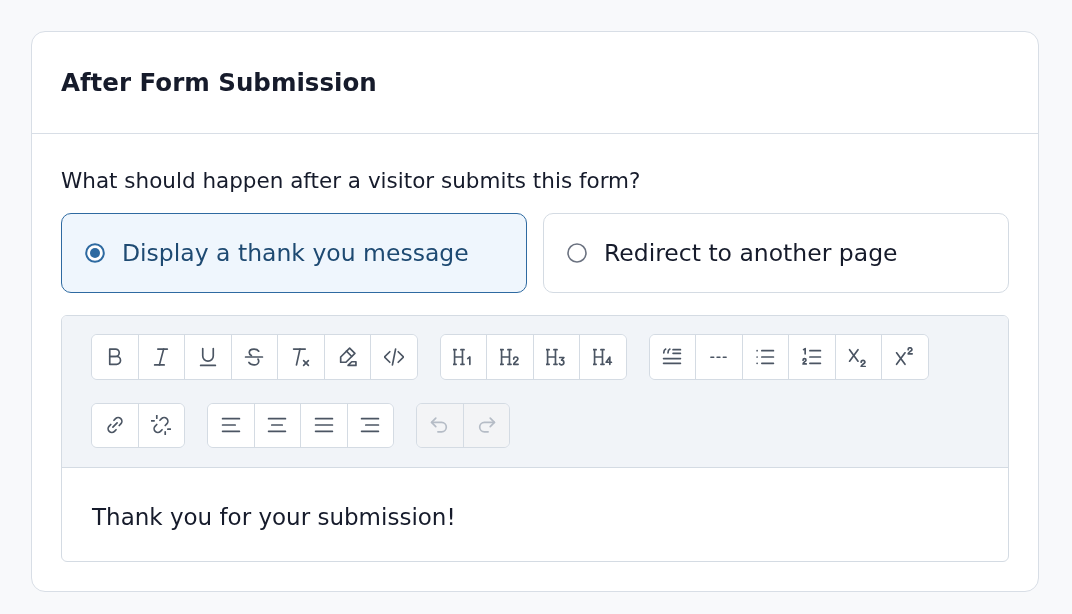 The height and width of the screenshot is (614, 1072). I want to click on highlighter-icon, so click(347, 356).